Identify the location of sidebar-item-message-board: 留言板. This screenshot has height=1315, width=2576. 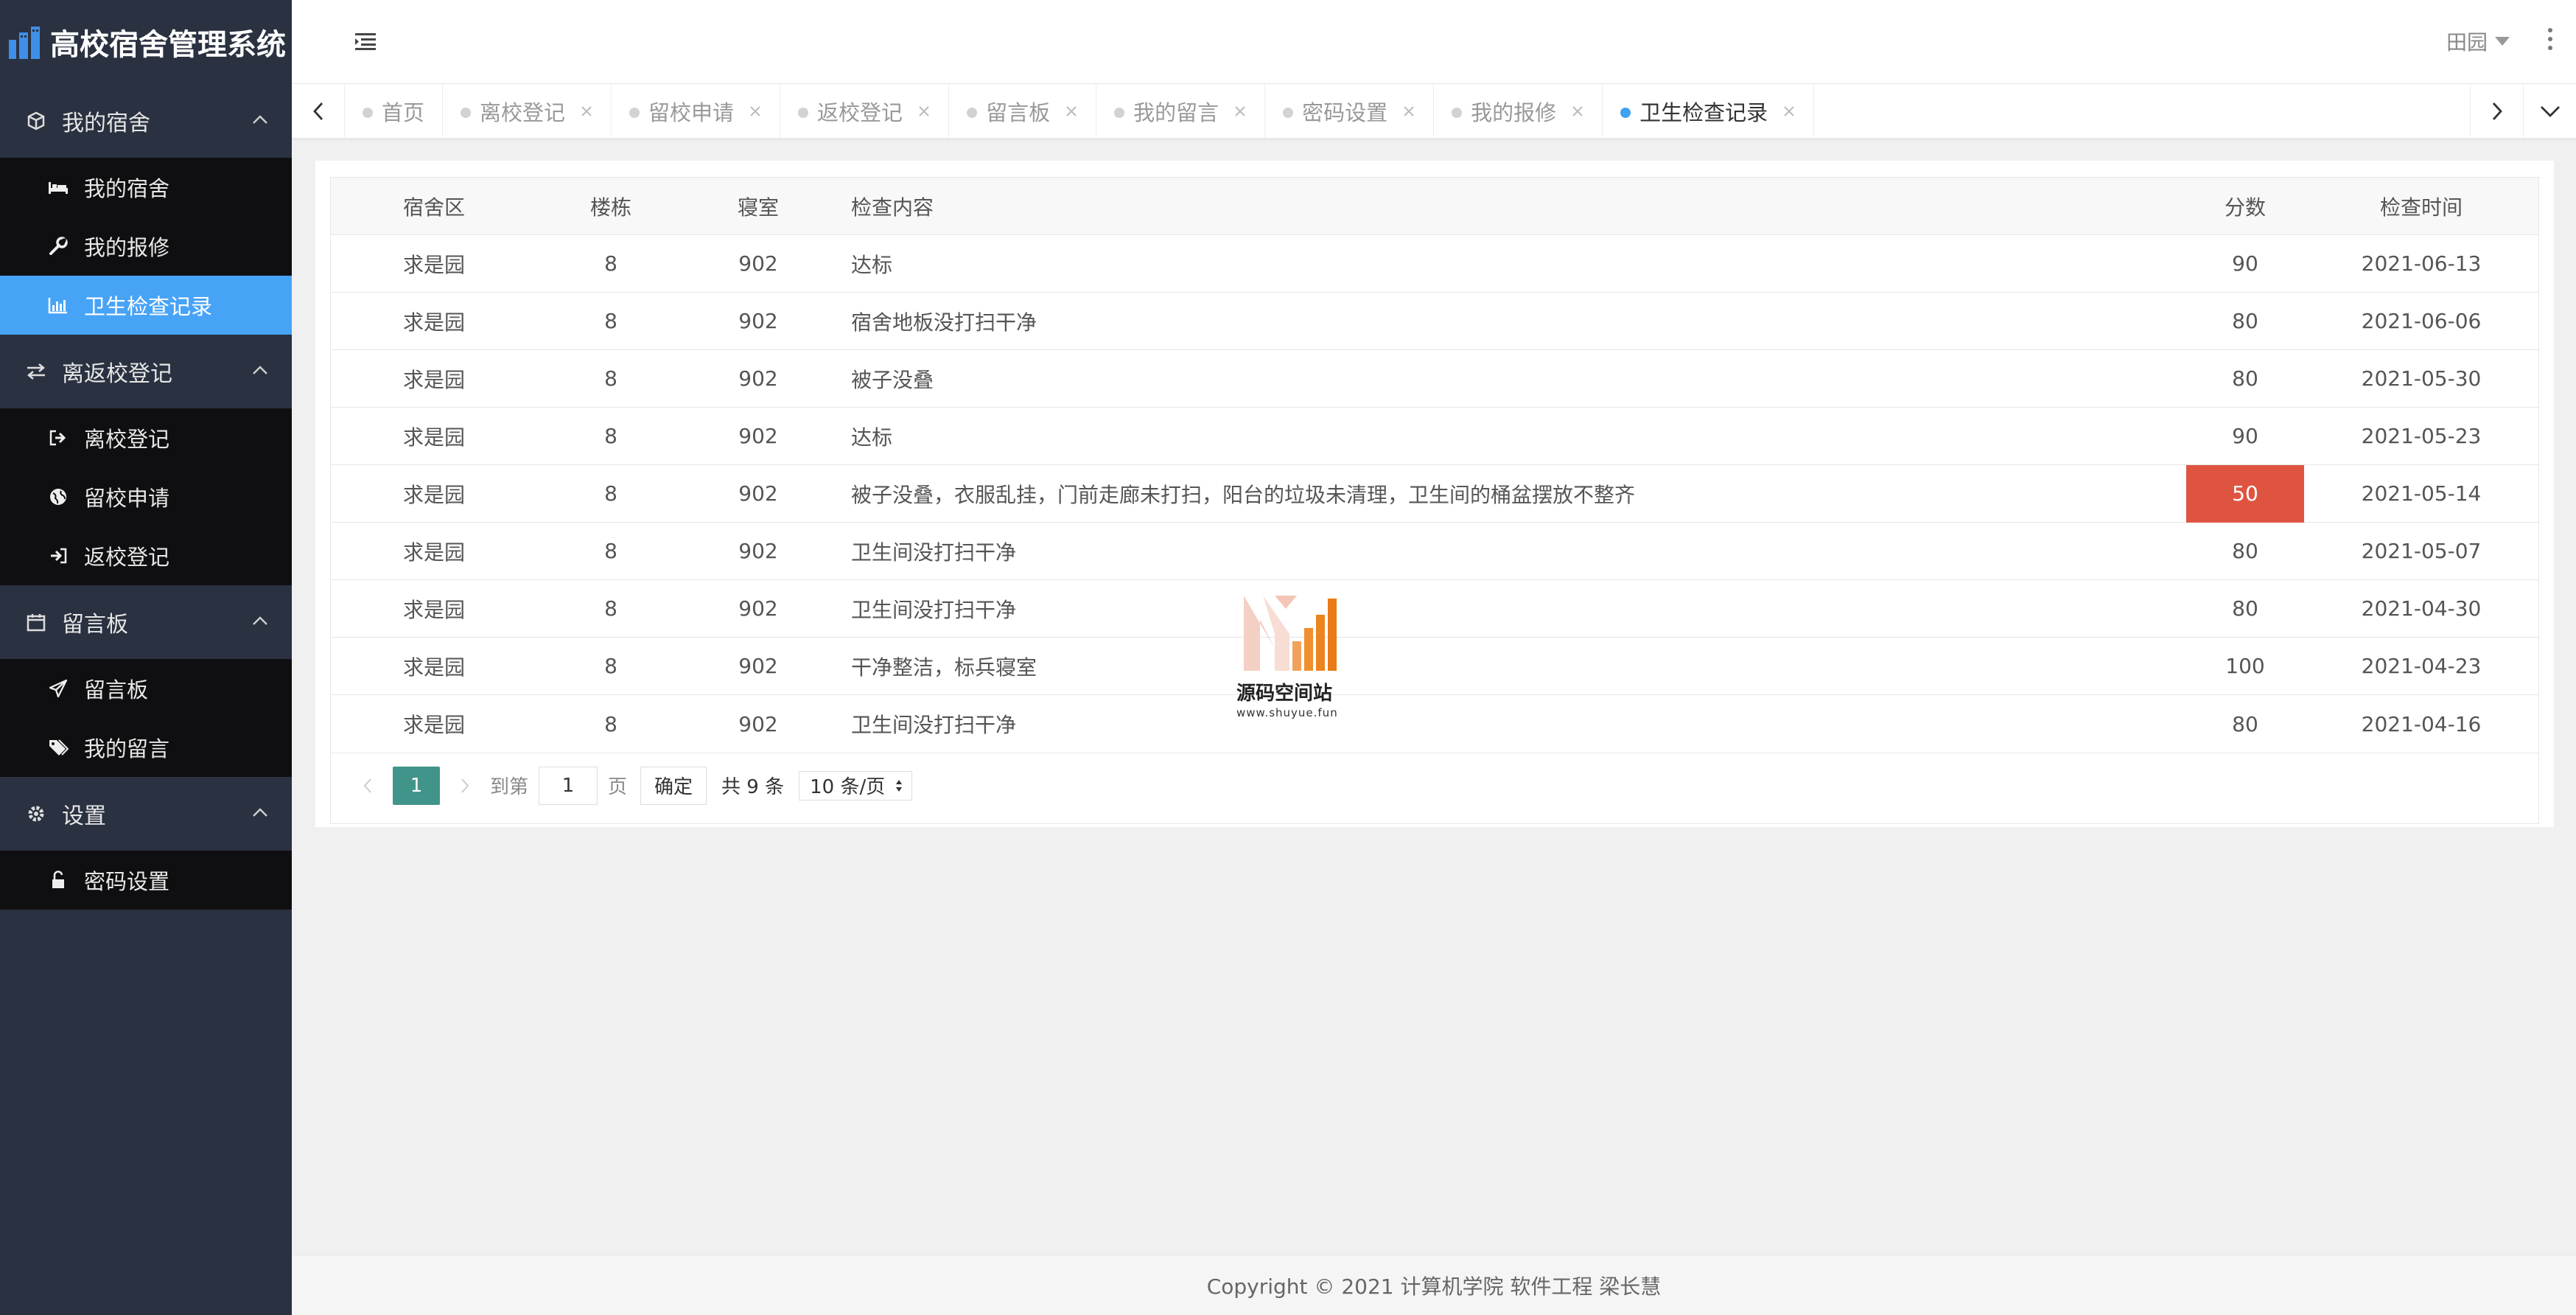
(146, 688).